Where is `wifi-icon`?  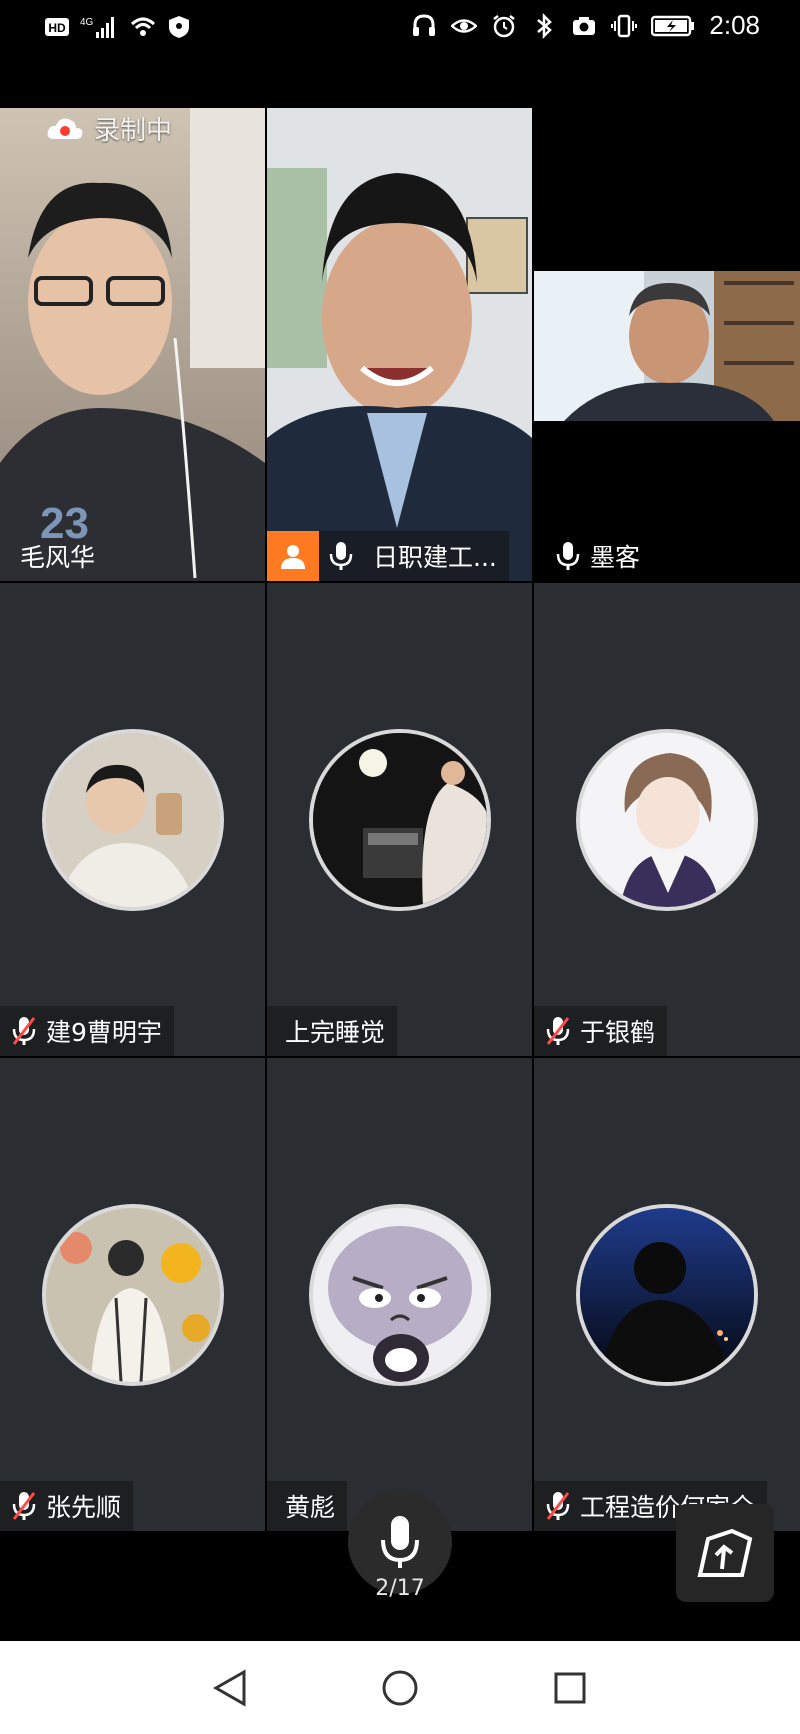 wifi-icon is located at coordinates (143, 26).